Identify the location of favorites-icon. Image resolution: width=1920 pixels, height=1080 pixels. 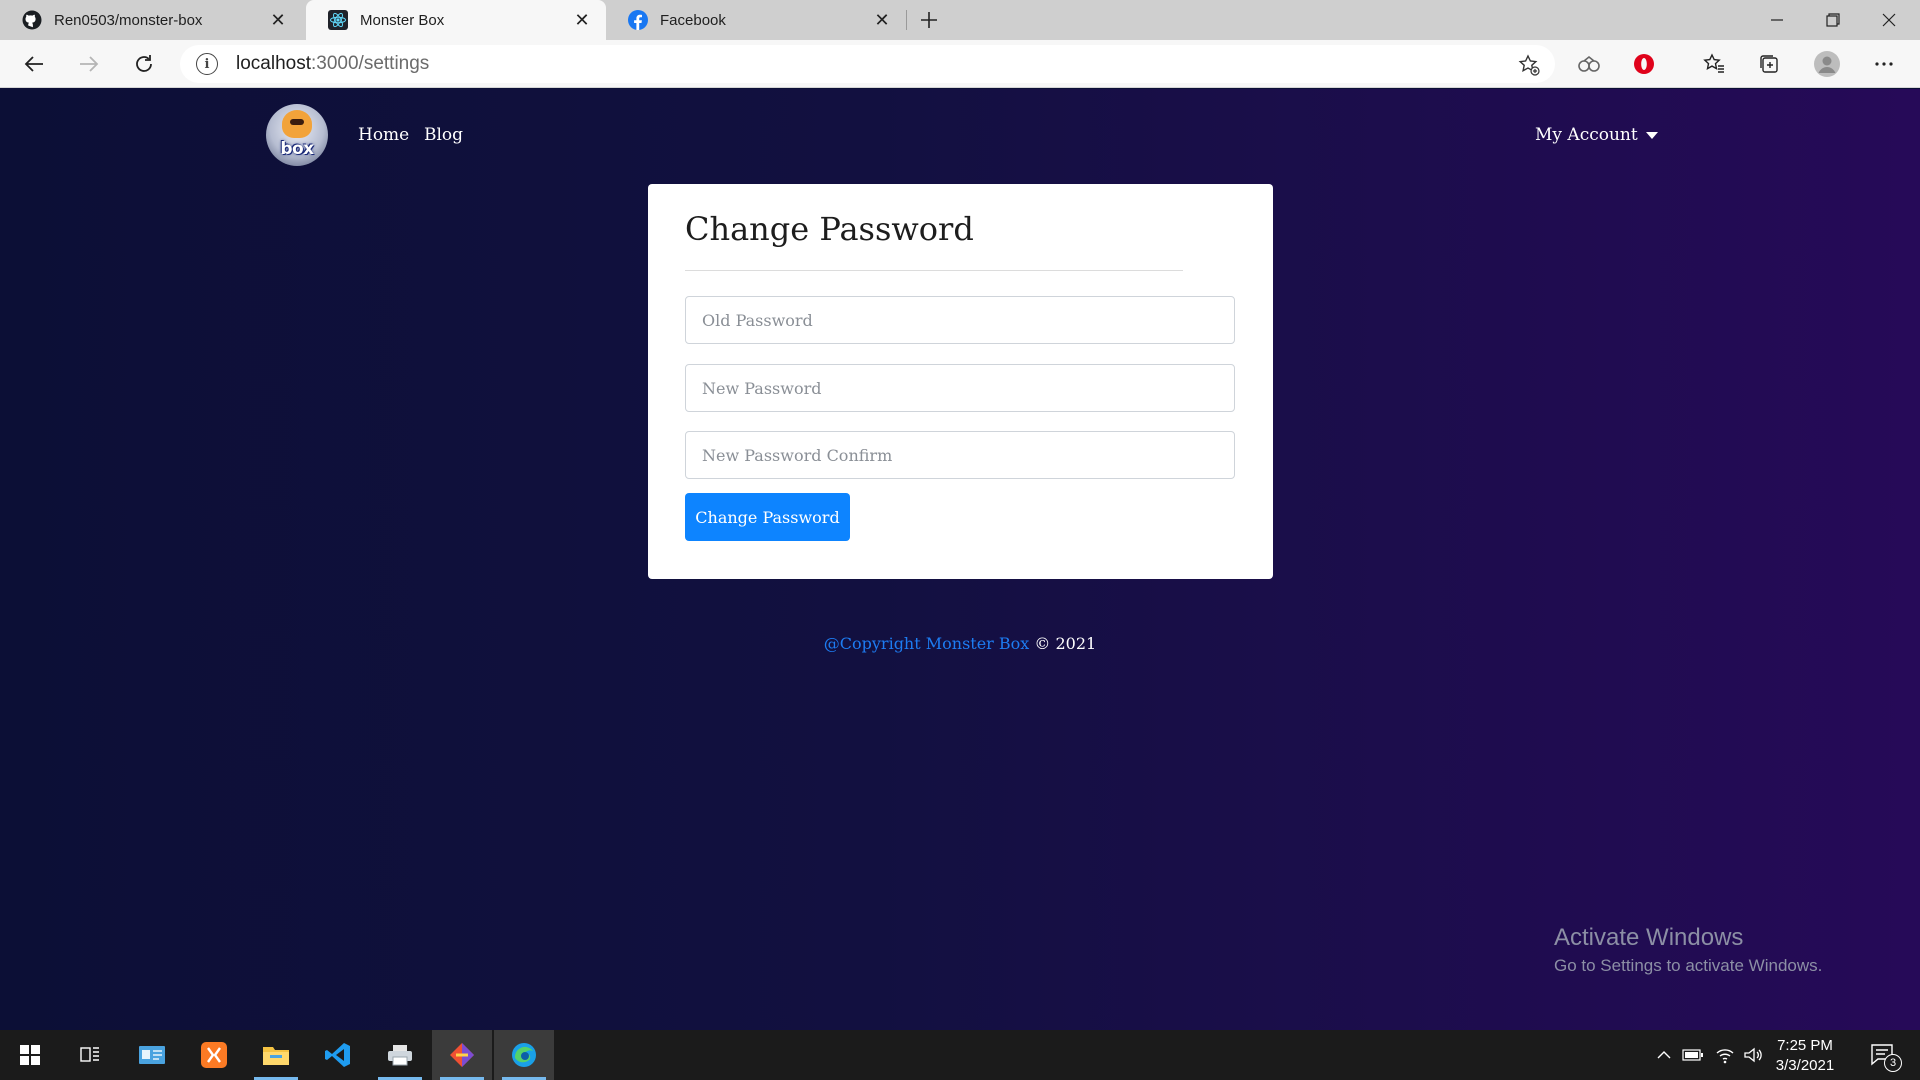
(1714, 64).